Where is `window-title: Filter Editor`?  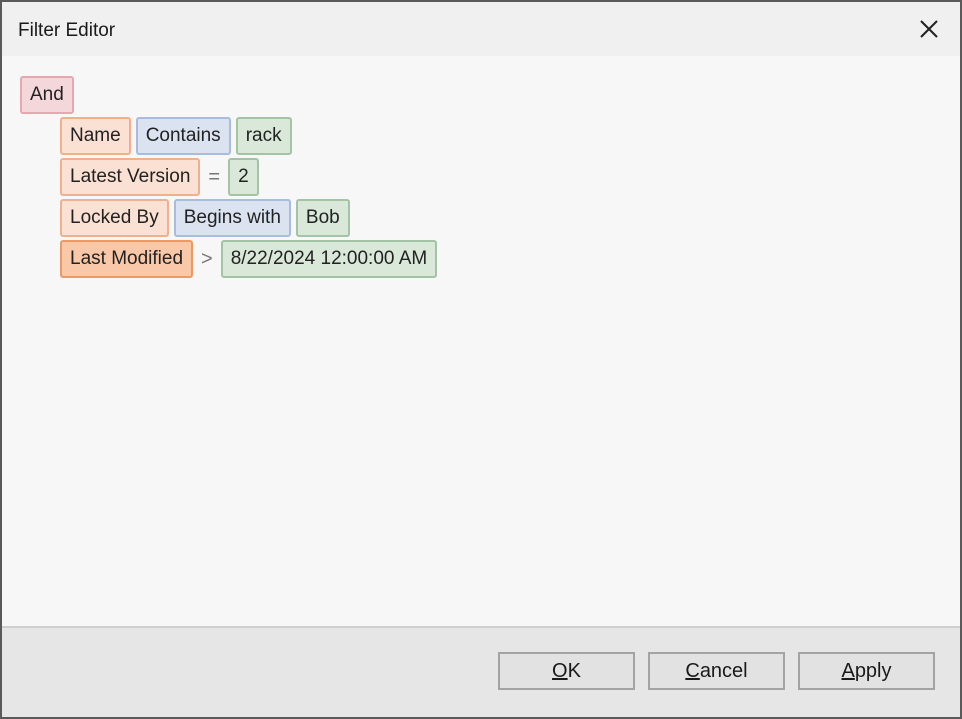
window-title: Filter Editor is located at coordinates (67, 30).